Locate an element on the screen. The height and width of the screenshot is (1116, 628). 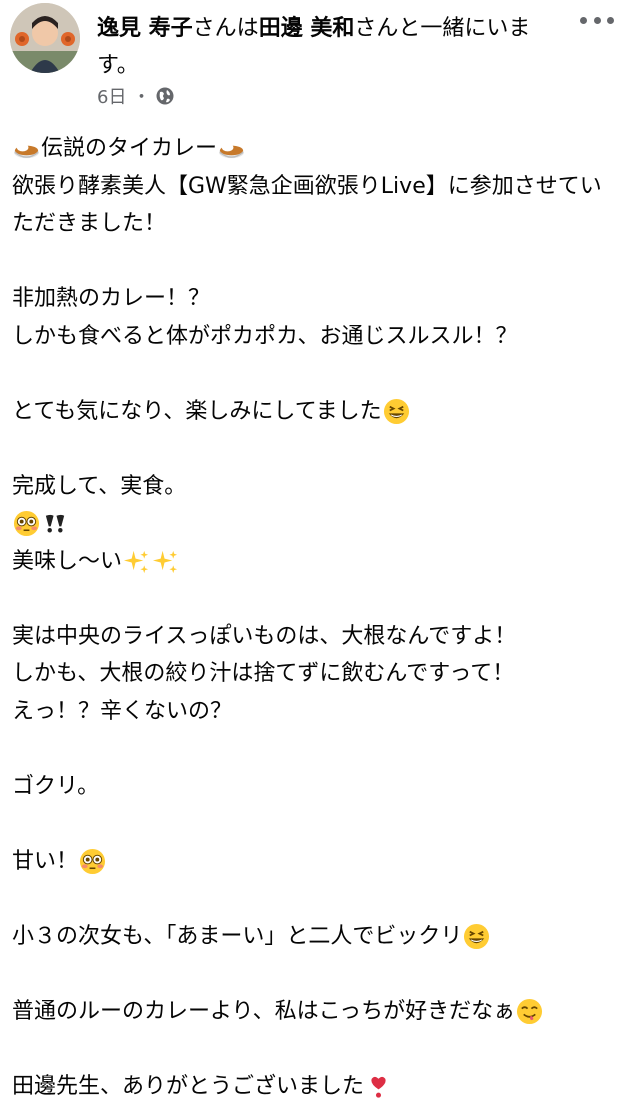
heart-exclamation-icon is located at coordinates (378, 1087).